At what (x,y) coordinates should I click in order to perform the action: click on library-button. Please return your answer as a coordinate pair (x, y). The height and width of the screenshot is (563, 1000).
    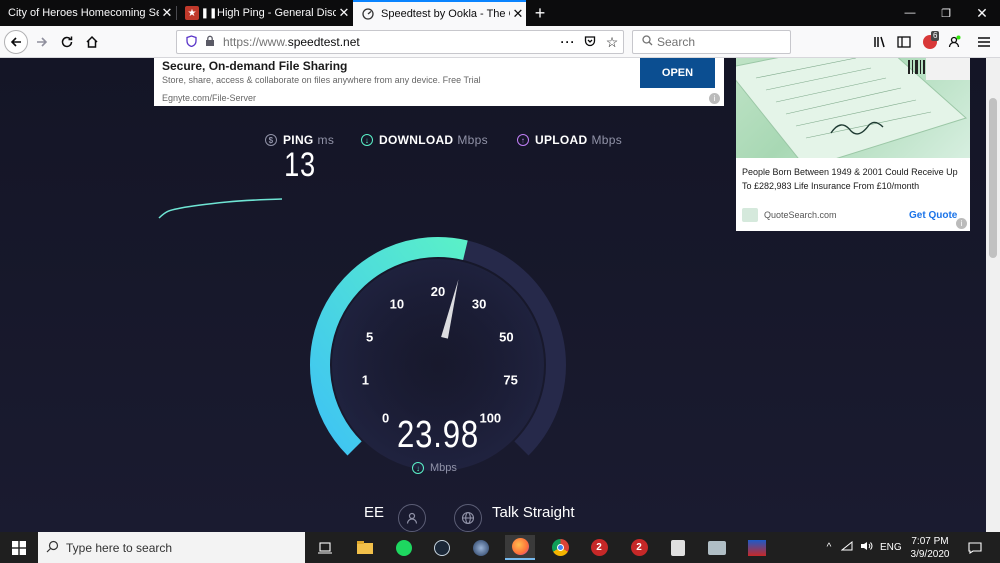
    Looking at the image, I should click on (880, 42).